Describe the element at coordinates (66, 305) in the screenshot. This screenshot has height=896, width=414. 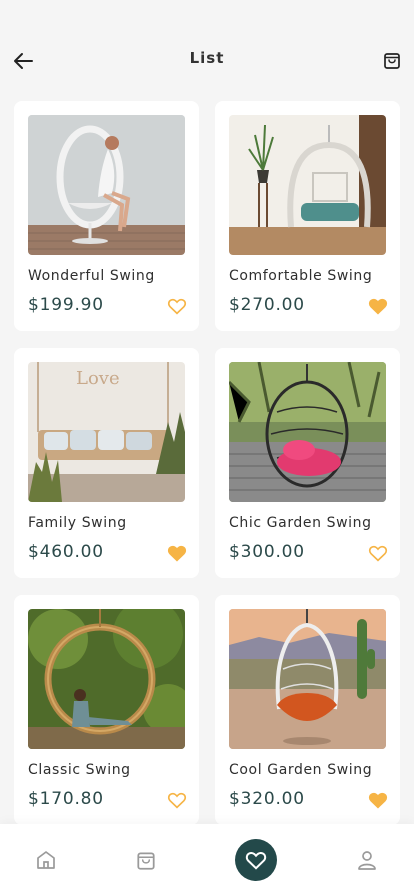
I see `product-price: $199.90` at that location.